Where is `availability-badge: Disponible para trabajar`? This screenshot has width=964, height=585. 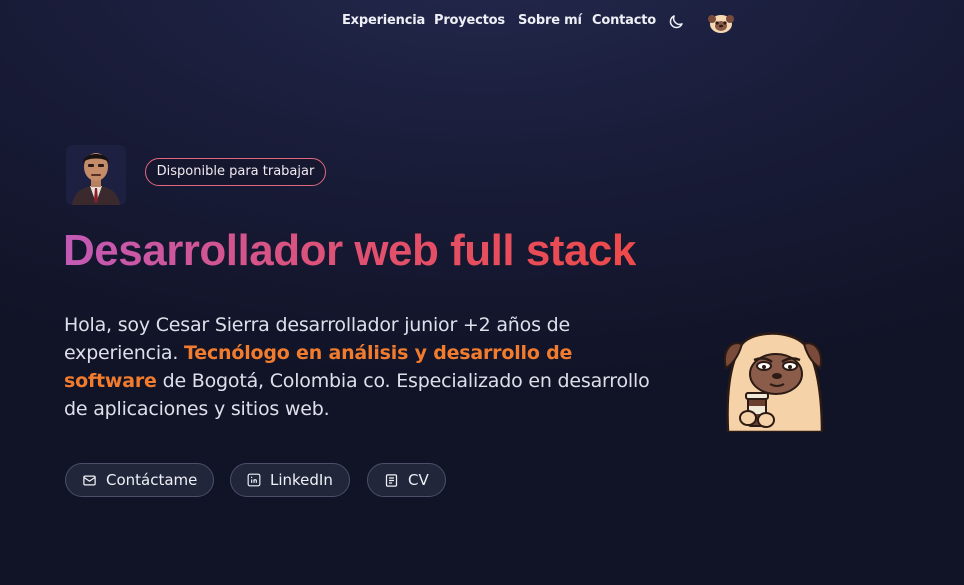 availability-badge: Disponible para trabajar is located at coordinates (235, 172).